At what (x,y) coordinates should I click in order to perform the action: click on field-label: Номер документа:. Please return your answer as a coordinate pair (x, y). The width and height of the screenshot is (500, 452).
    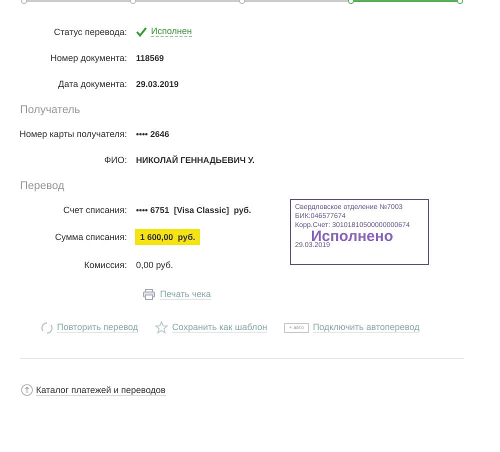
    Looking at the image, I should click on (88, 57).